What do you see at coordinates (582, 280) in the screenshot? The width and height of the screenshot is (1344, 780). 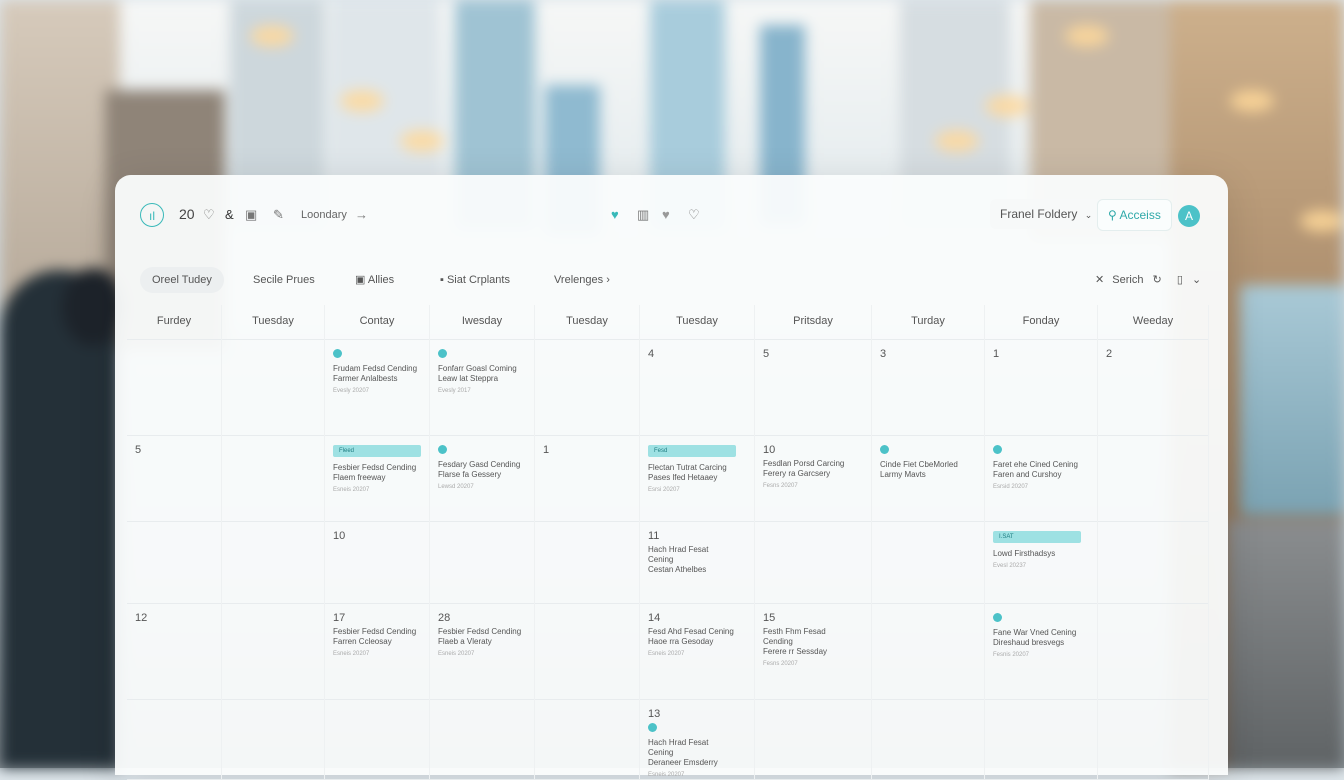 I see `filter-chip-challenges: Vrelenges ›` at bounding box center [582, 280].